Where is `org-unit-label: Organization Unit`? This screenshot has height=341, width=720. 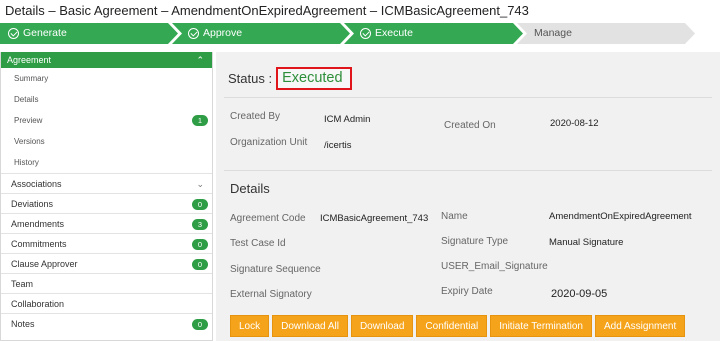 org-unit-label: Organization Unit is located at coordinates (269, 142).